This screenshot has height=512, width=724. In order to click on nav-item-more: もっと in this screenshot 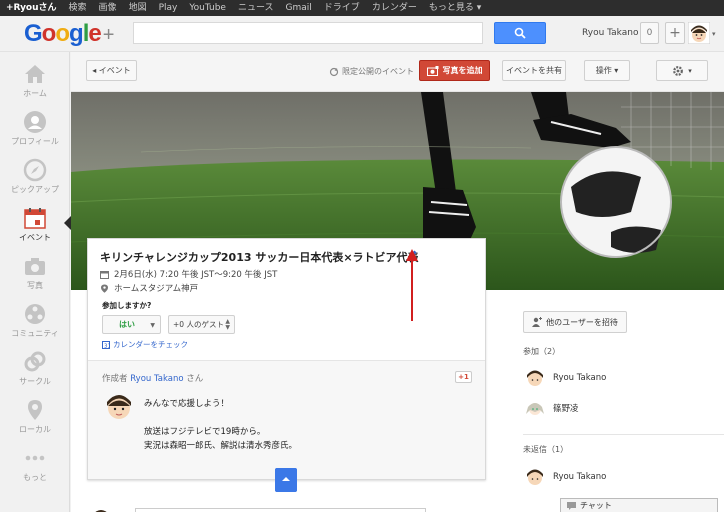, I will do `click(35, 464)`.